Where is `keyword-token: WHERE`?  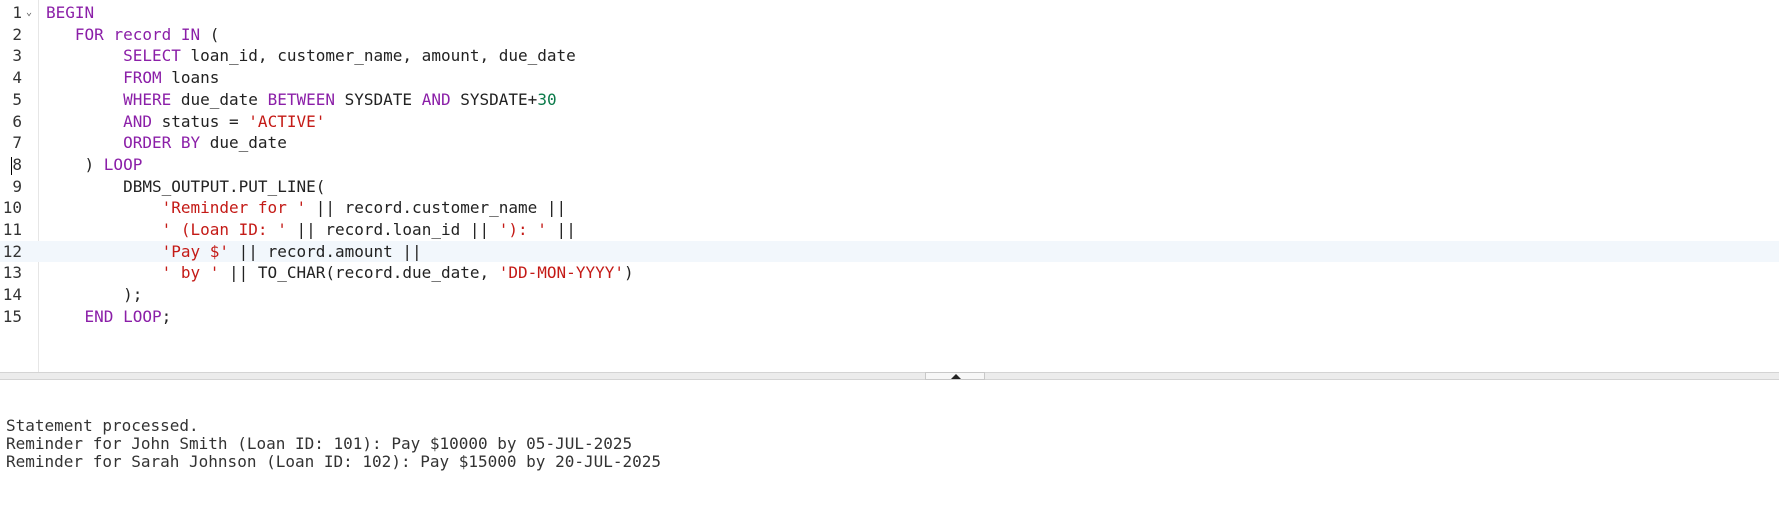
keyword-token: WHERE is located at coordinates (147, 99).